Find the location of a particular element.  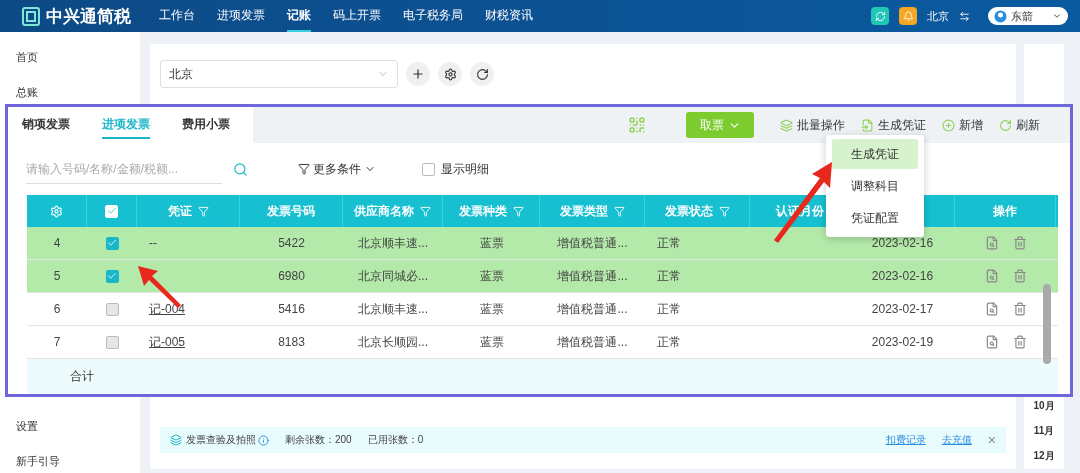

add-icon is located at coordinates (948, 125).